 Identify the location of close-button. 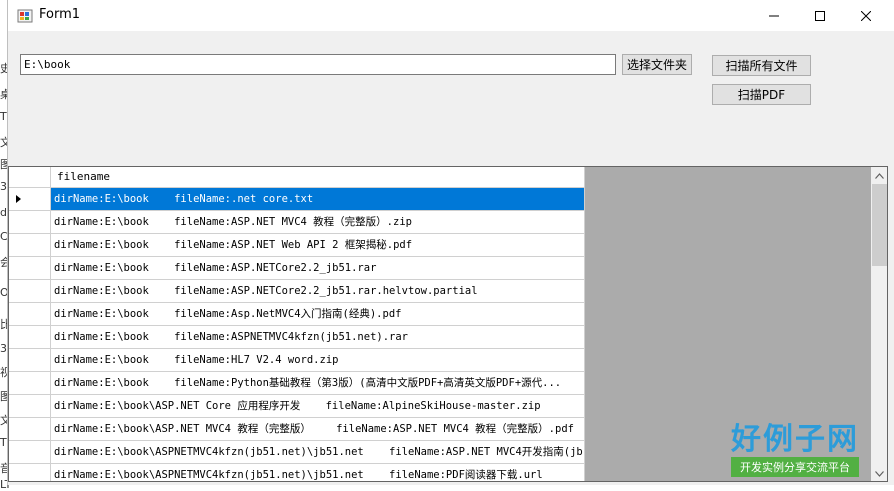
(866, 15).